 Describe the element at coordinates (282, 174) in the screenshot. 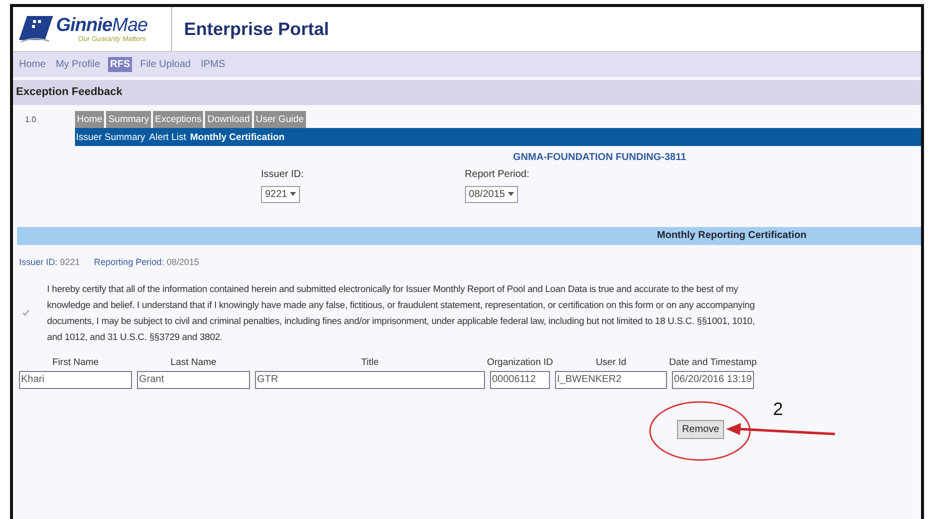

I see `filter-label: Issuer ID:` at that location.